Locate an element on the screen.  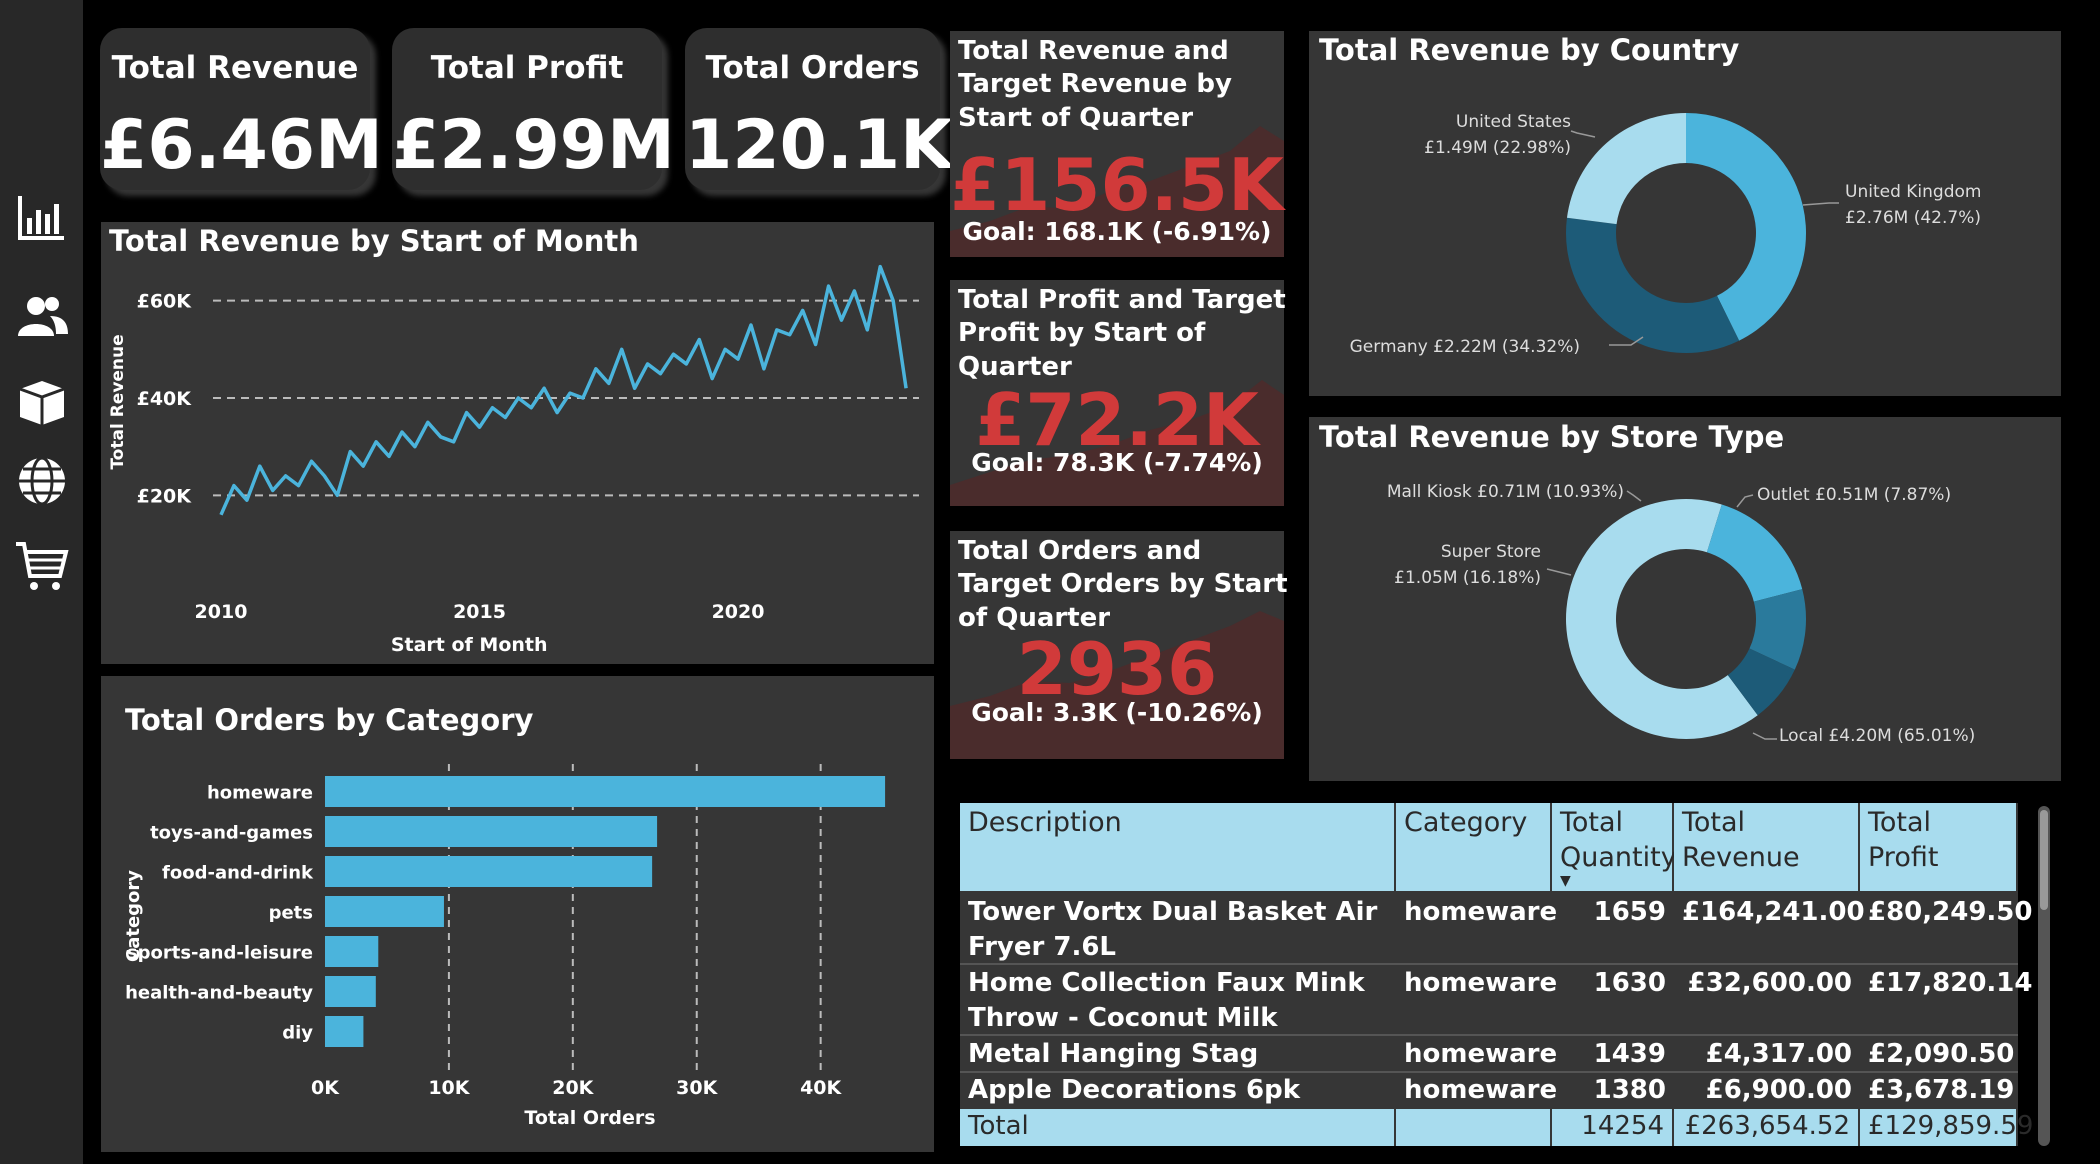
scrollbar-thumb is located at coordinates (2044, 860).